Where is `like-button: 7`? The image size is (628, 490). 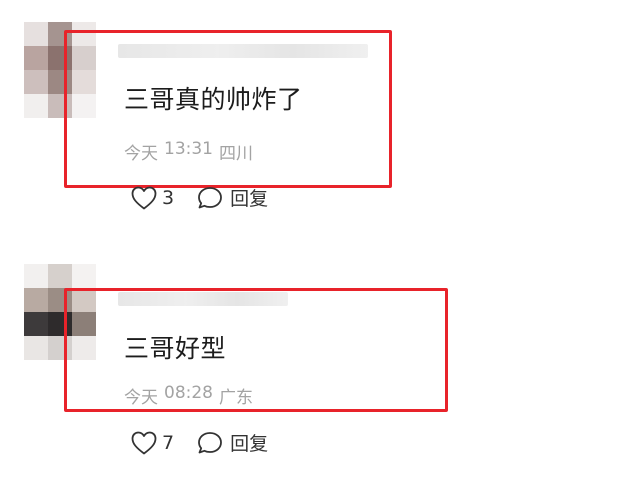
like-button: 7 is located at coordinates (152, 443).